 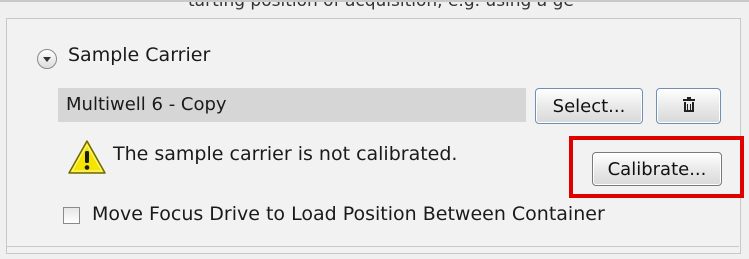 What do you see at coordinates (372, 246) in the screenshot?
I see `divider` at bounding box center [372, 246].